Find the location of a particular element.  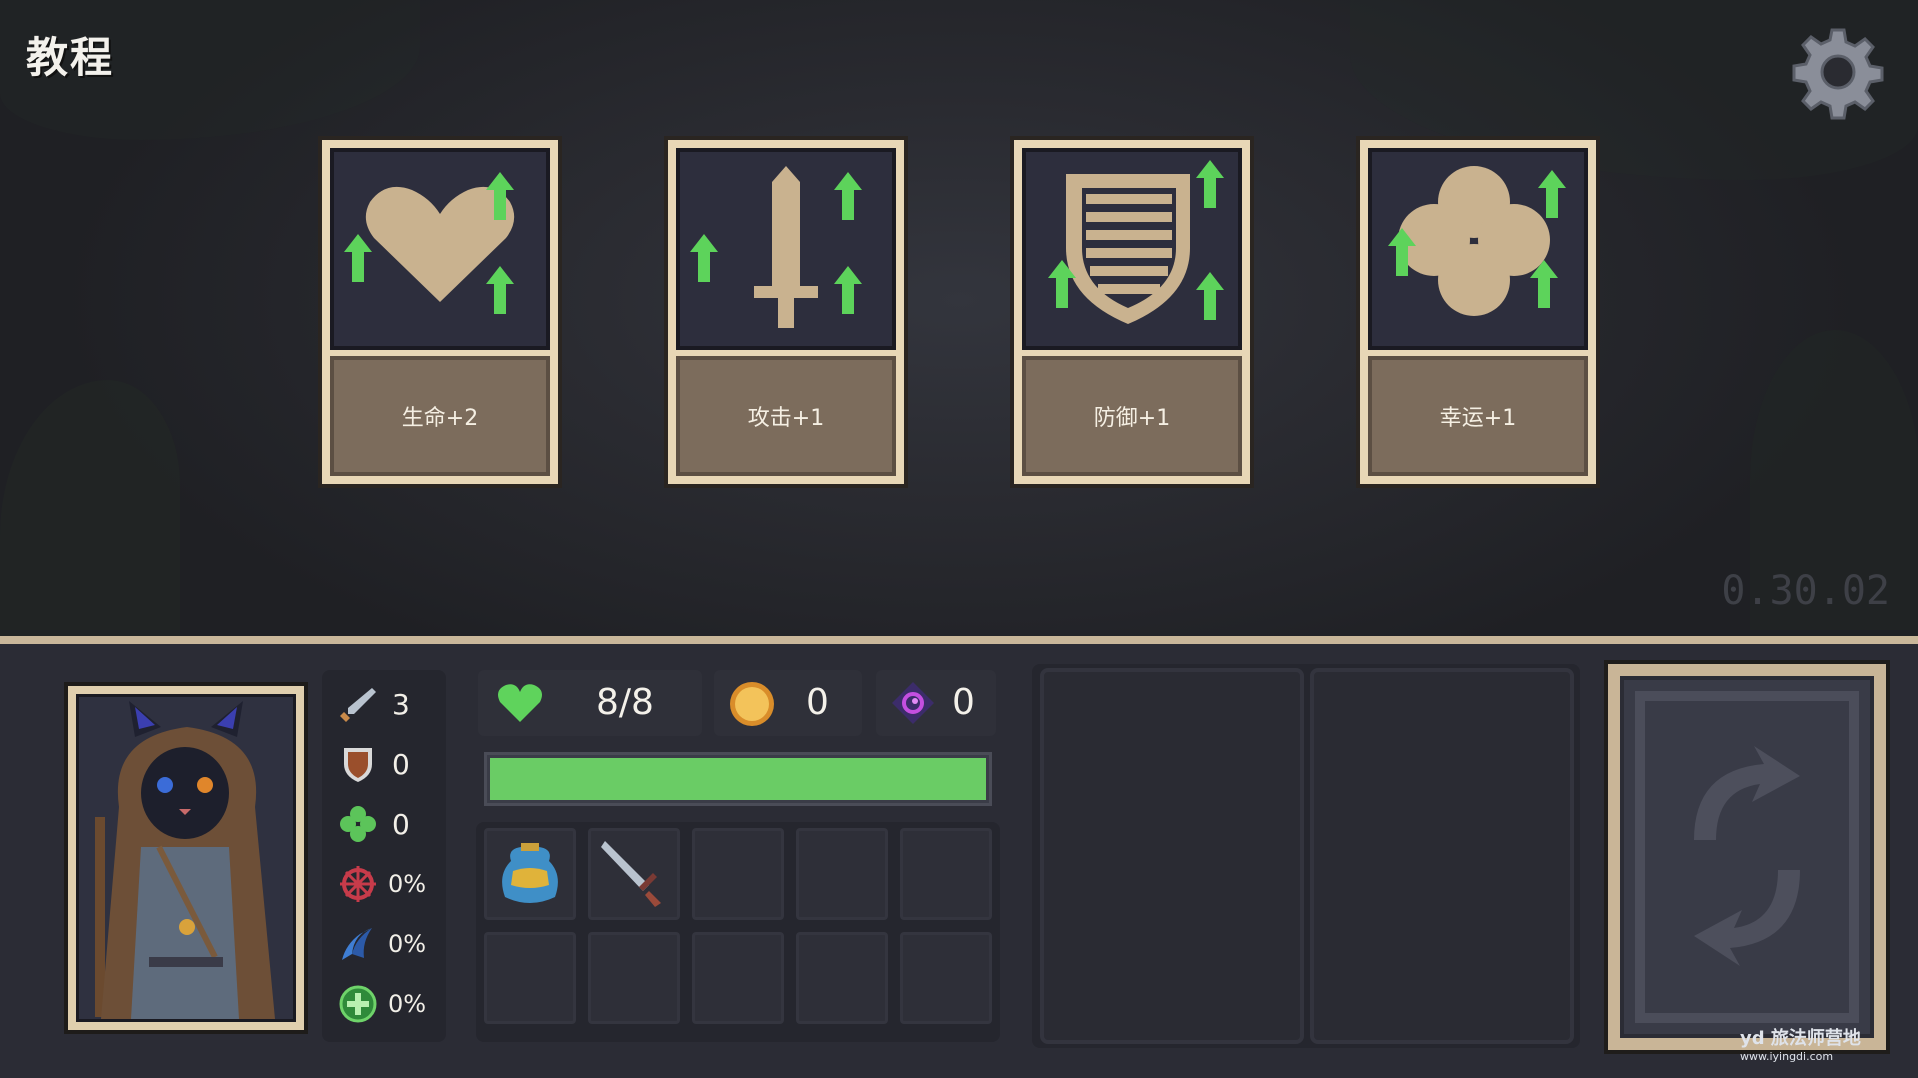

character-portrait is located at coordinates (186, 858).